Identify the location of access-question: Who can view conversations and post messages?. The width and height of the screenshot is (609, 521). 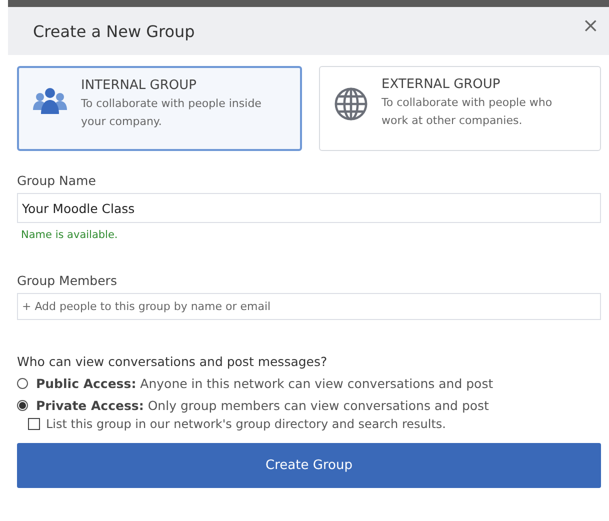
(172, 361).